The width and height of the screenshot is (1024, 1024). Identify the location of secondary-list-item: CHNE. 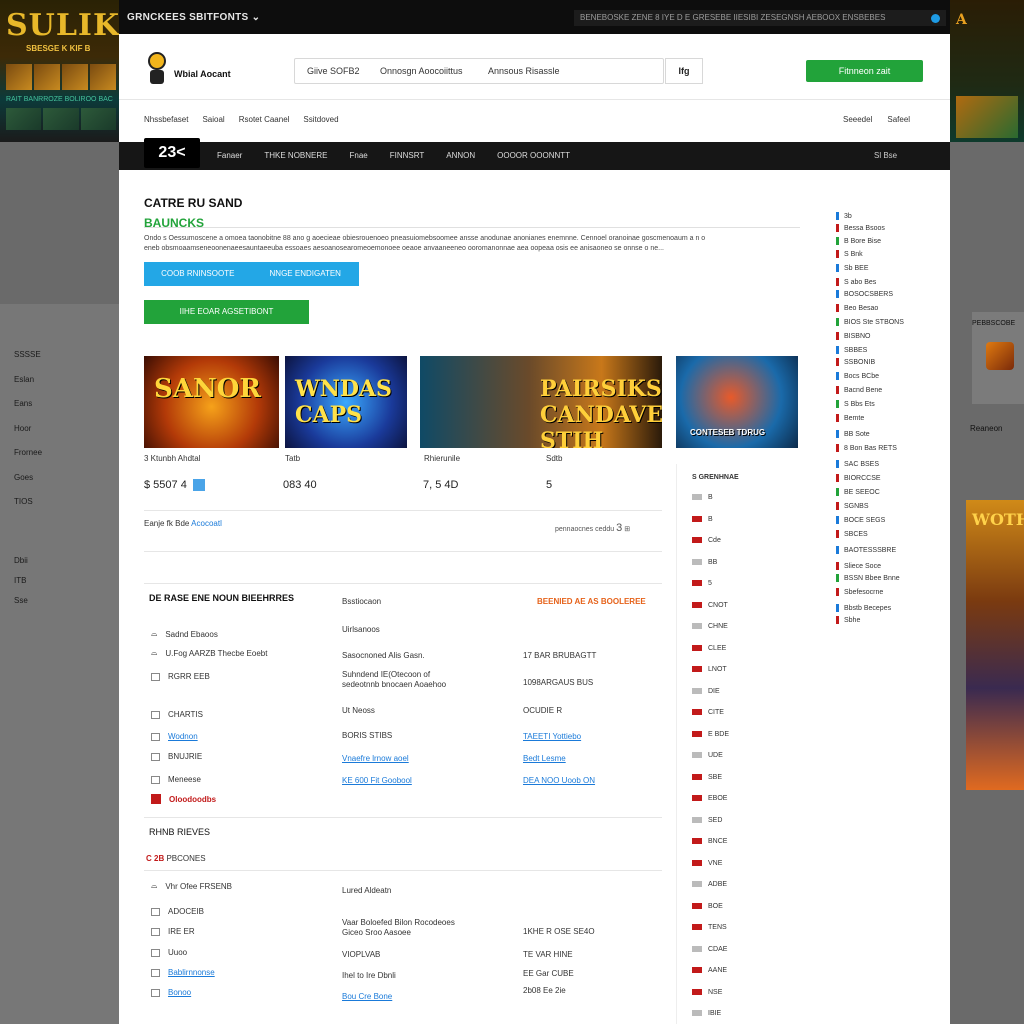
(710, 626).